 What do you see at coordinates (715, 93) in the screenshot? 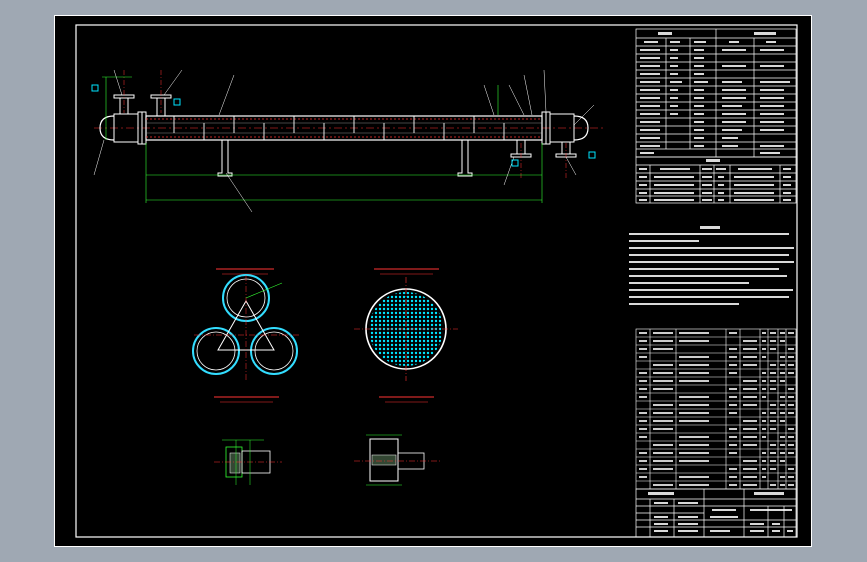
I see `design-data-glyphs` at bounding box center [715, 93].